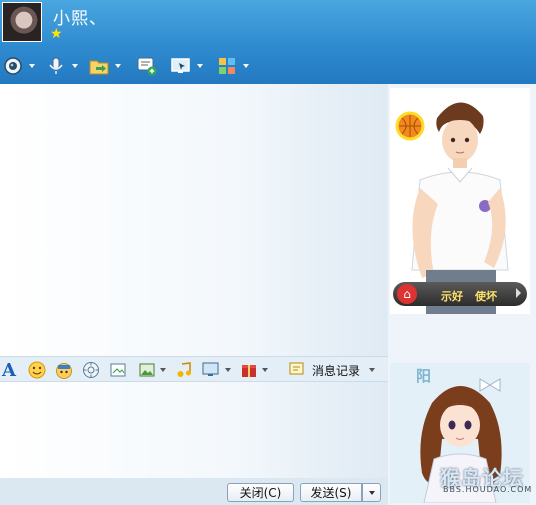 The image size is (536, 505). I want to click on send-button: 发送(S), so click(331, 492).